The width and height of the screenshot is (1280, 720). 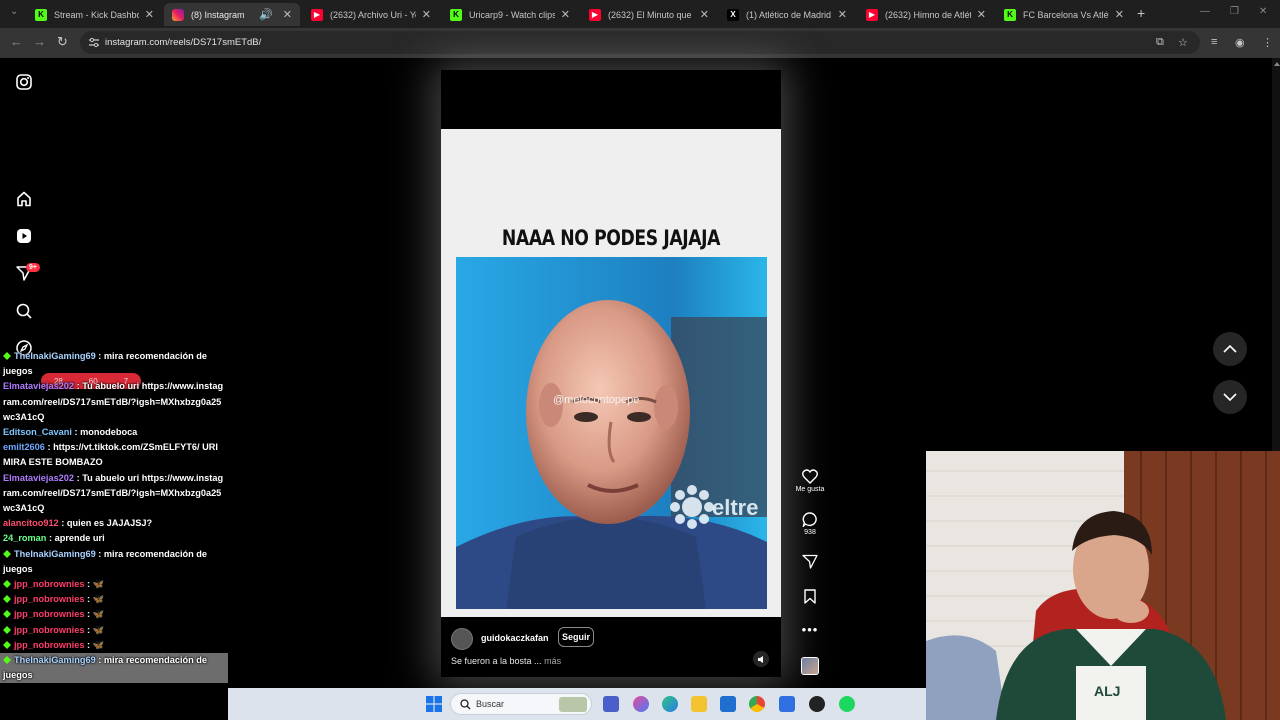 What do you see at coordinates (24, 447) in the screenshot?
I see `chat-username: emilt2606` at bounding box center [24, 447].